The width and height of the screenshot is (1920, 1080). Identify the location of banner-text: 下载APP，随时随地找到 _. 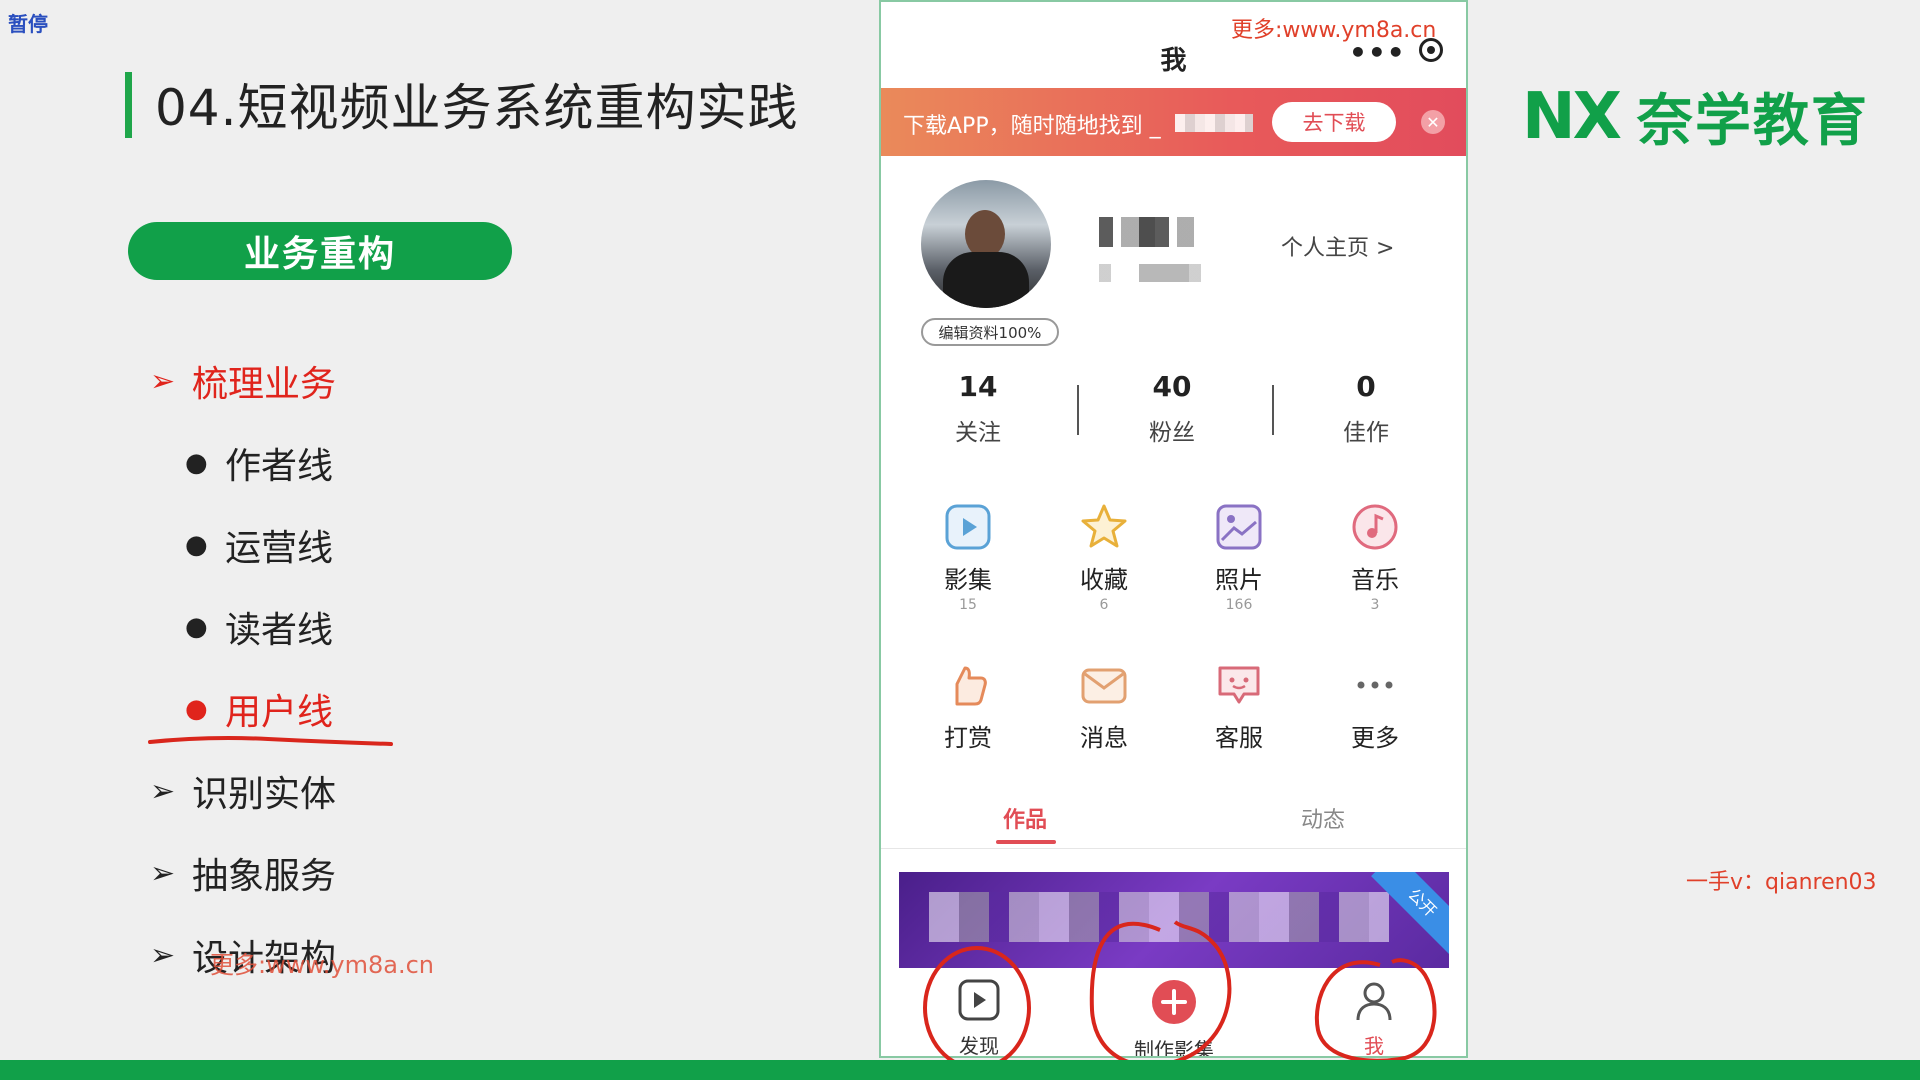
(1032, 126).